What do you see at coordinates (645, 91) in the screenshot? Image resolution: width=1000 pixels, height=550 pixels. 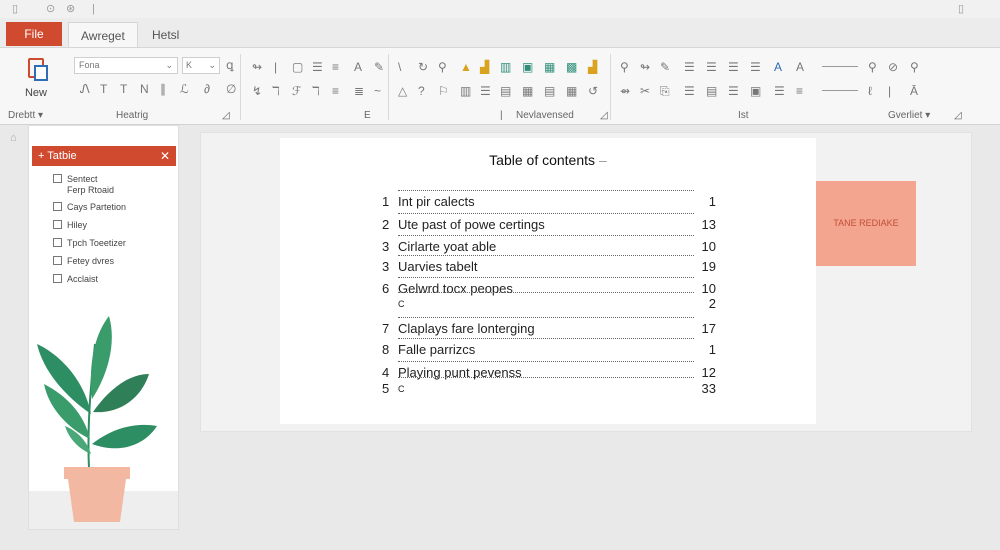 I see `scissors-icon: ✂` at bounding box center [645, 91].